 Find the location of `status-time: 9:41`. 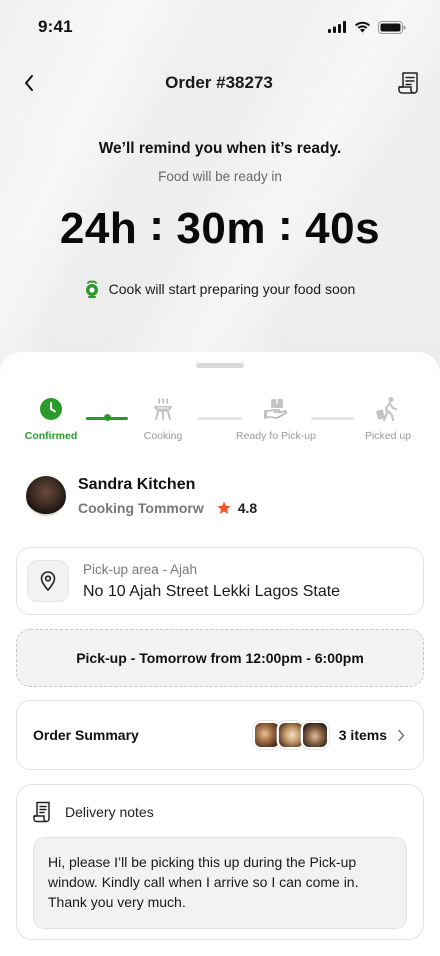

status-time: 9:41 is located at coordinates (55, 26).